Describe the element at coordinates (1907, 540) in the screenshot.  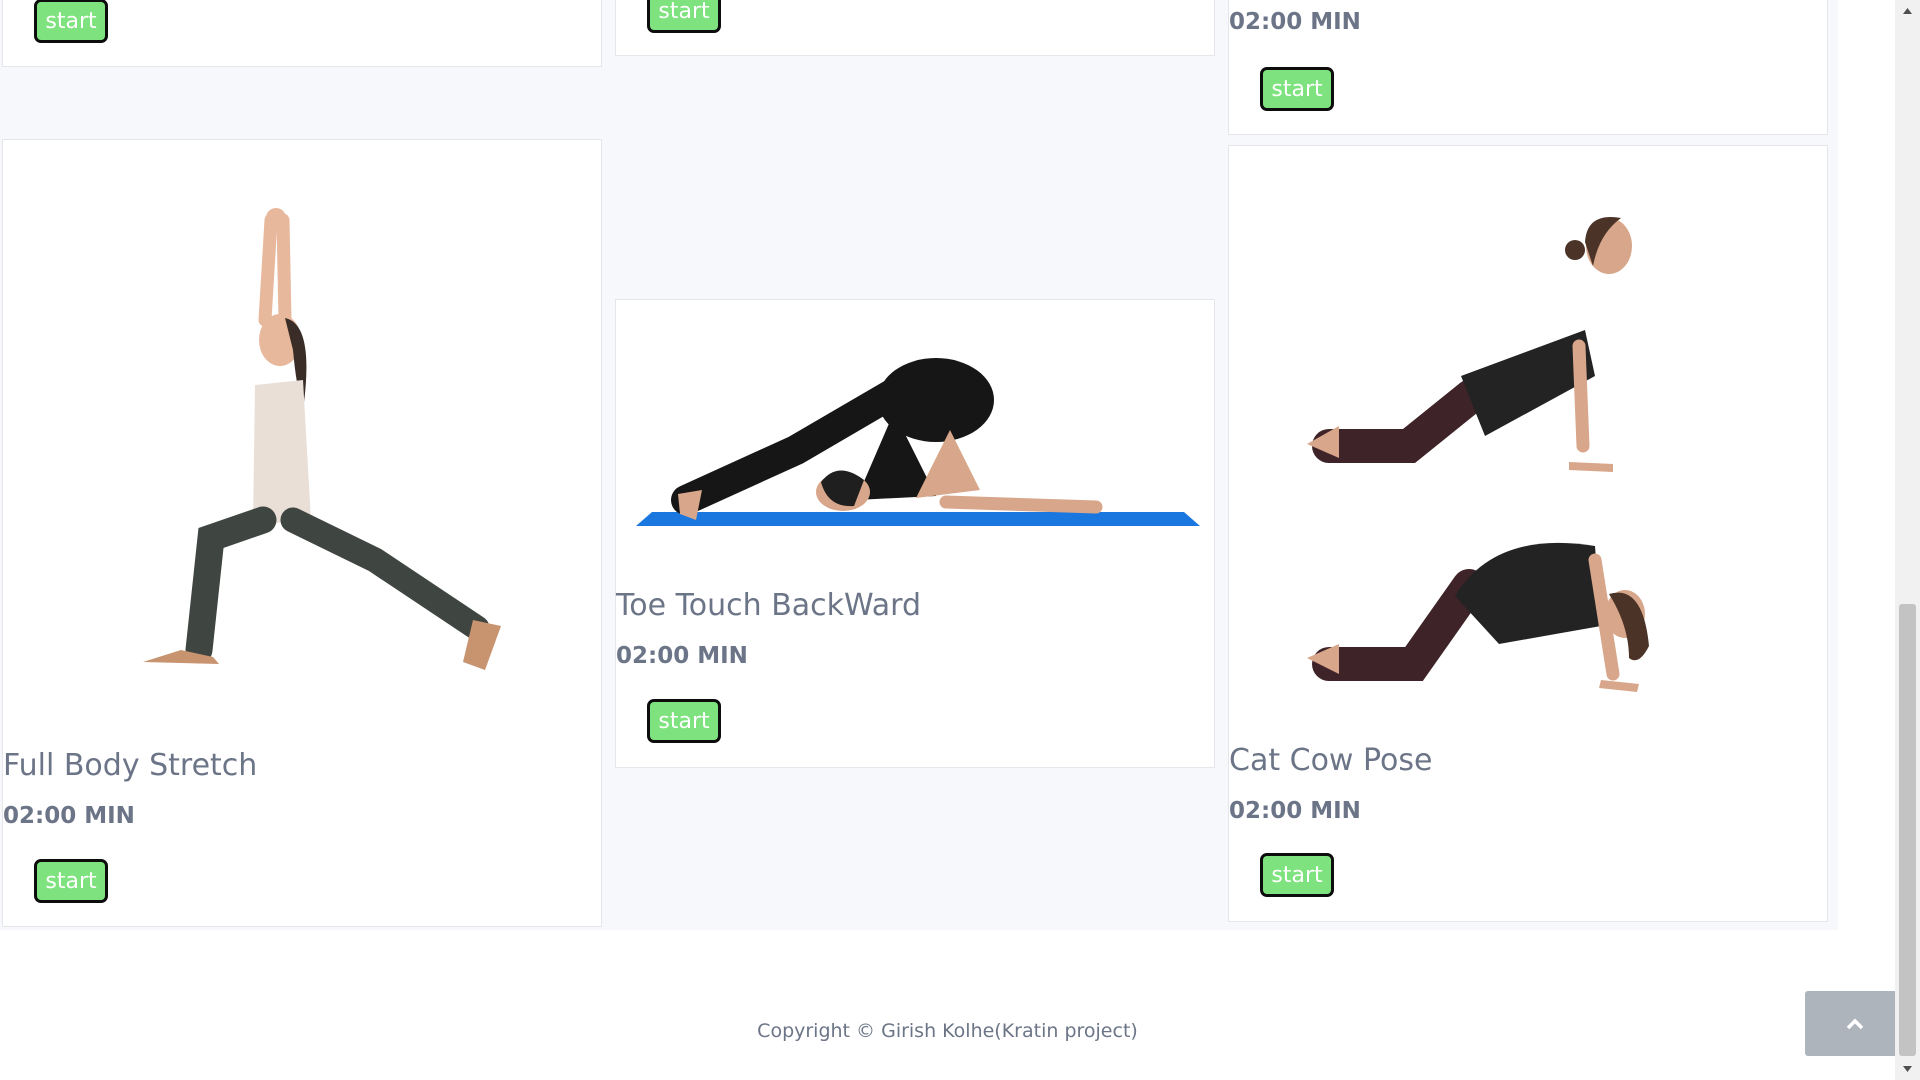
I see `vertical-scrollbar` at that location.